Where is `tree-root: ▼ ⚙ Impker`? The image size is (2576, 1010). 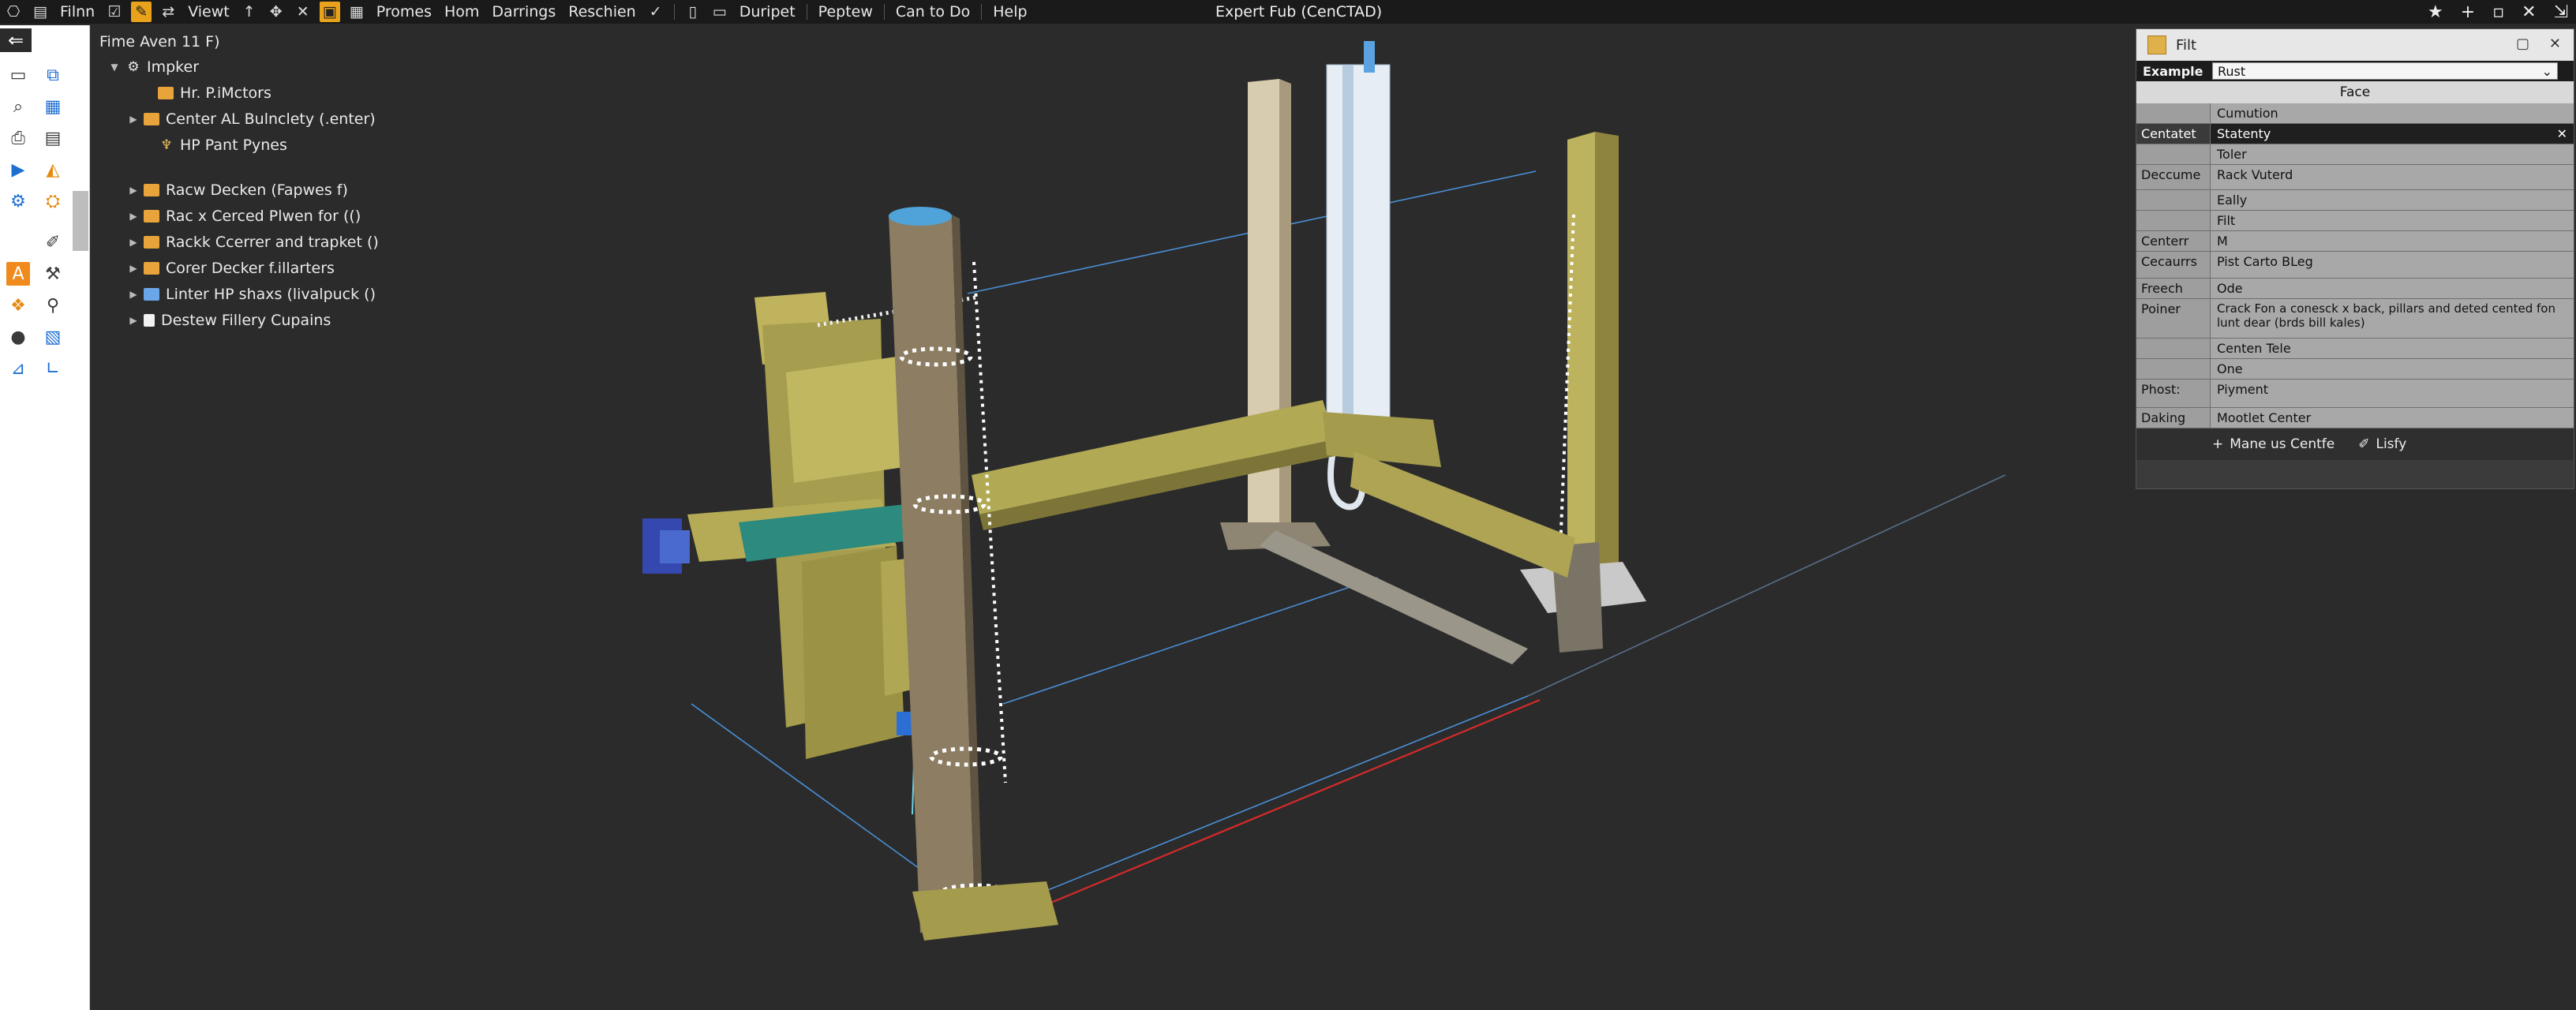
tree-root: ▼ ⚙ Impker is located at coordinates (298, 67).